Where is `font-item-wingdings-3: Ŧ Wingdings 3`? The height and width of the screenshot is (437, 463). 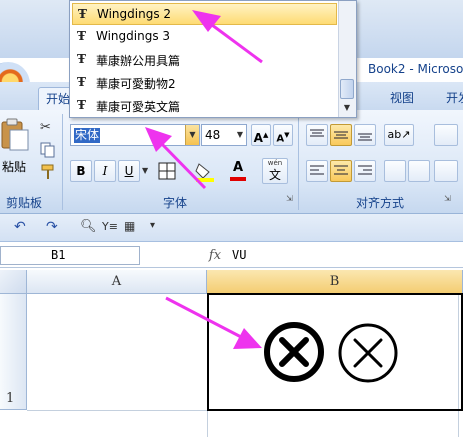
font-item-wingdings-3: Ŧ Wingdings 3 is located at coordinates (204, 37).